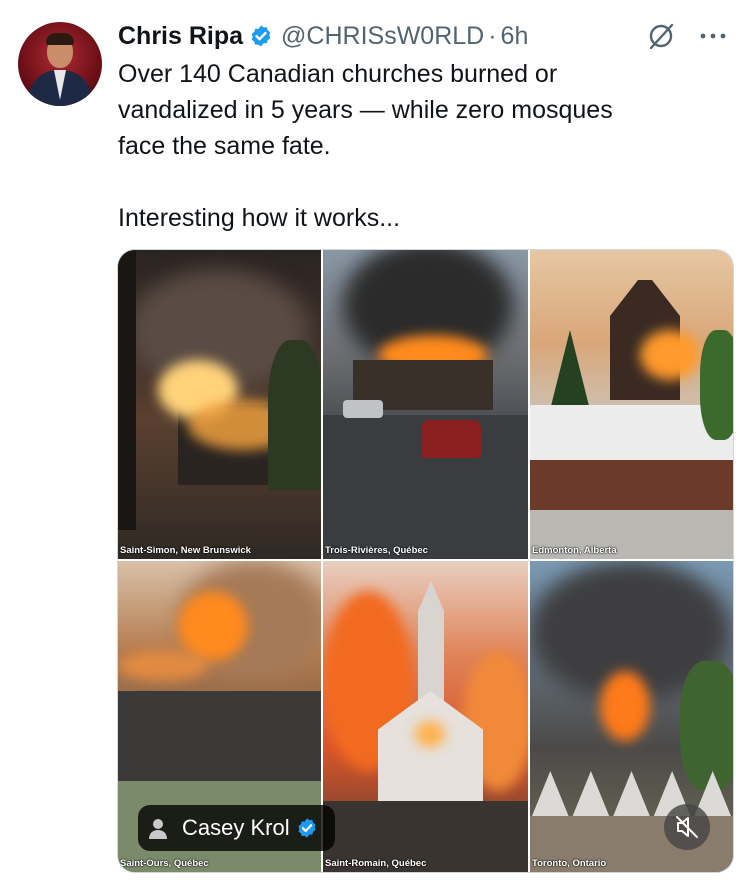 The image size is (750, 892). What do you see at coordinates (382, 36) in the screenshot?
I see `author-handle: @CHRISsW0RLD` at bounding box center [382, 36].